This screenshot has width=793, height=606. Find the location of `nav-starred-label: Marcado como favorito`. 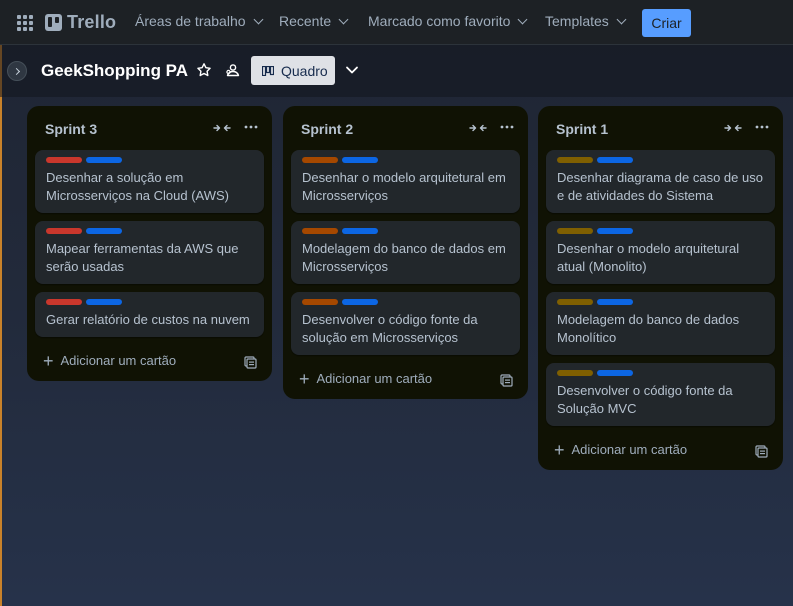

nav-starred-label: Marcado como favorito is located at coordinates (439, 21).